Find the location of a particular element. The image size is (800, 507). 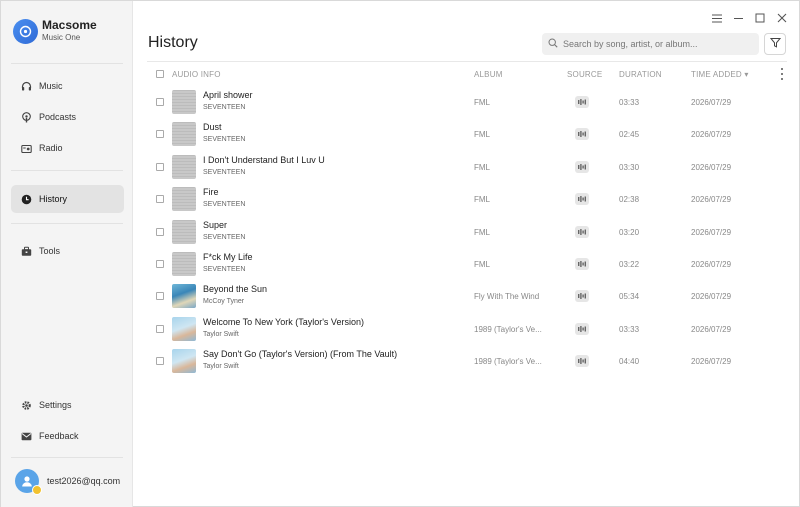

song-duration: 03:22 is located at coordinates (629, 264).